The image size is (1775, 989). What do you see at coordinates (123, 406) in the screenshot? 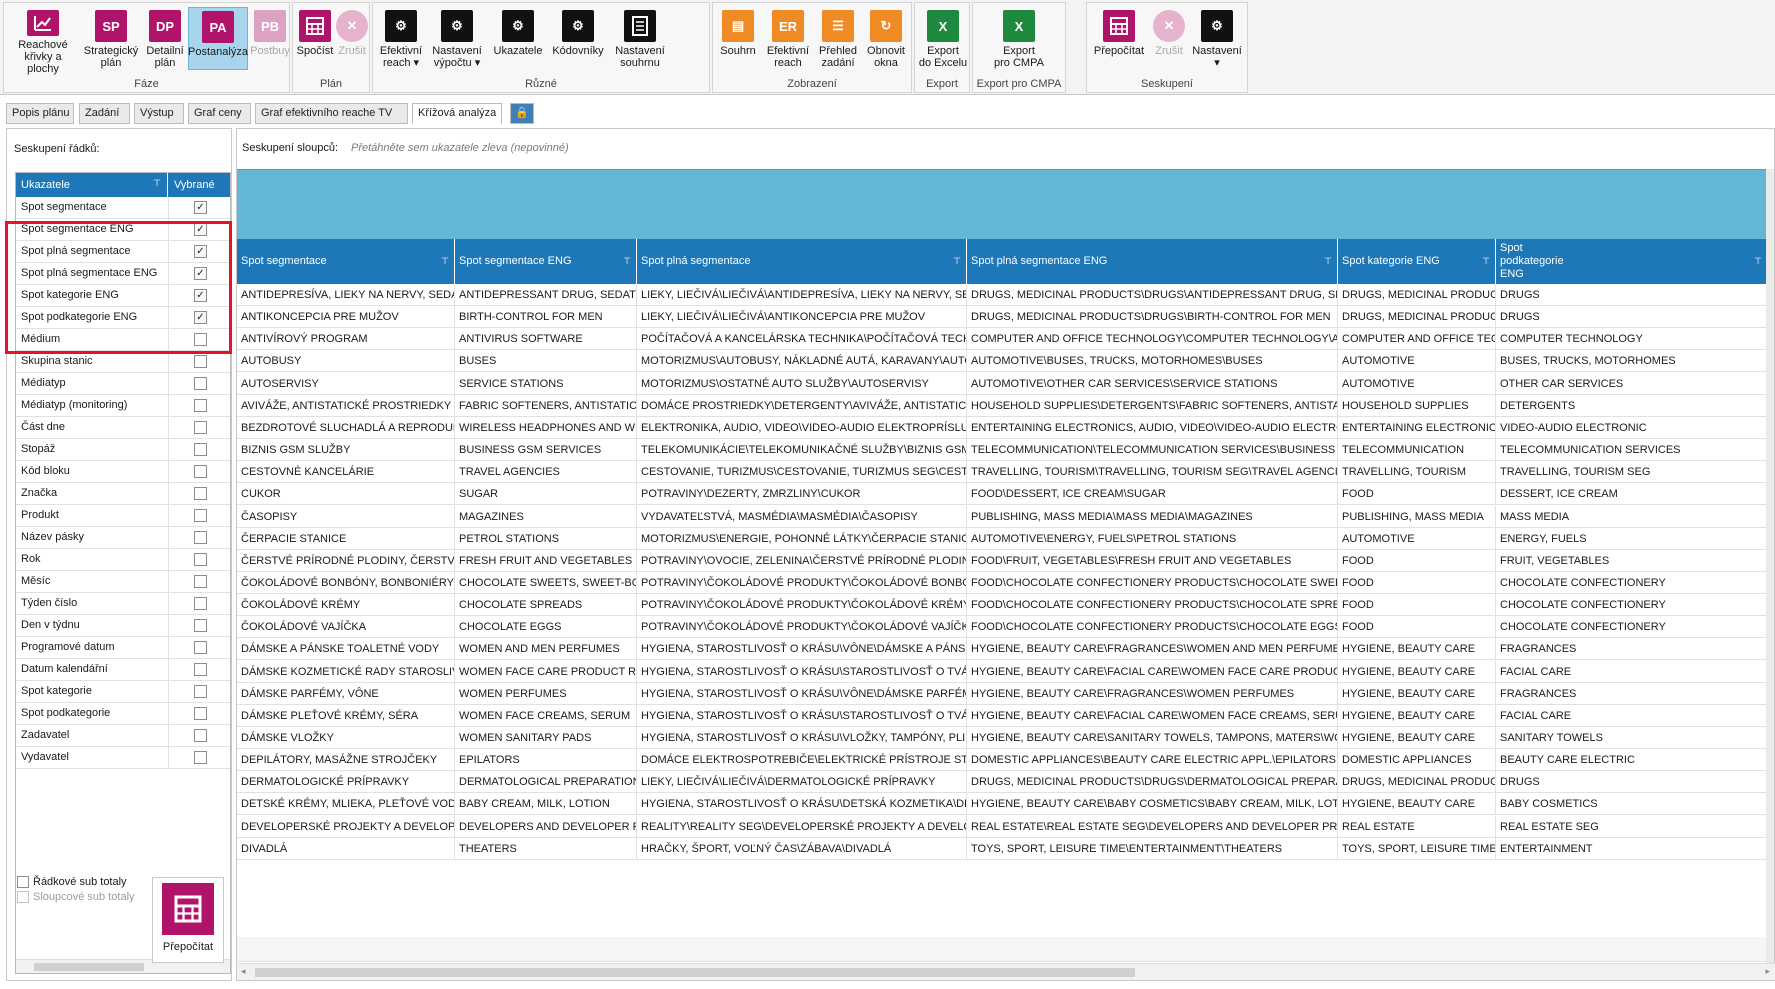
I see `indicator-row: Médiatyp (monitoring)` at bounding box center [123, 406].